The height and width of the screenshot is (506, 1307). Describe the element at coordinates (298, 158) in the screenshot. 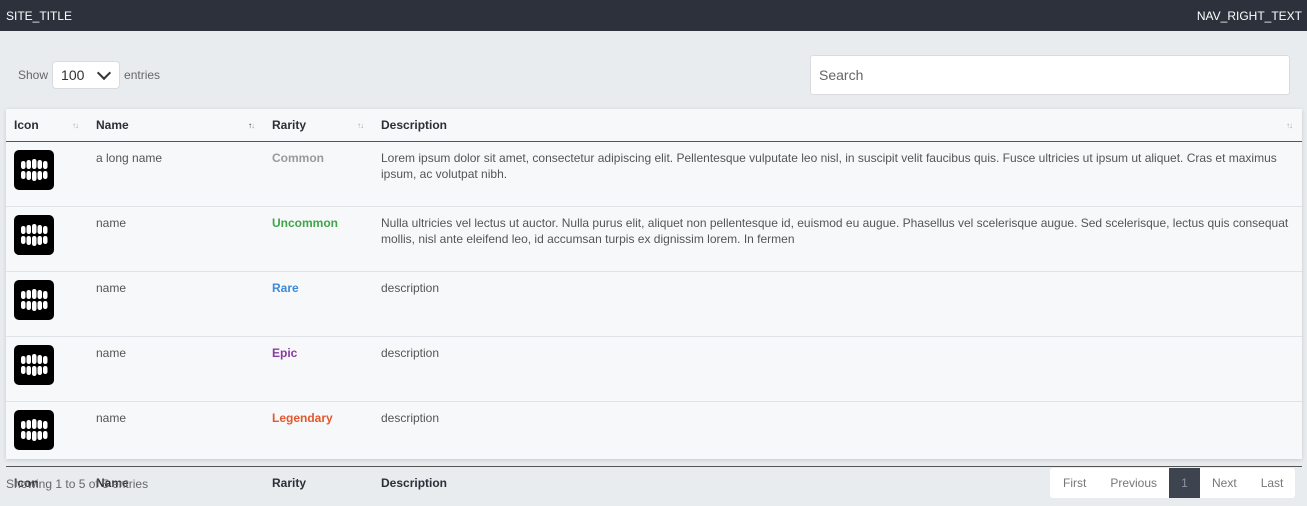

I see `row-rarity: Common` at that location.